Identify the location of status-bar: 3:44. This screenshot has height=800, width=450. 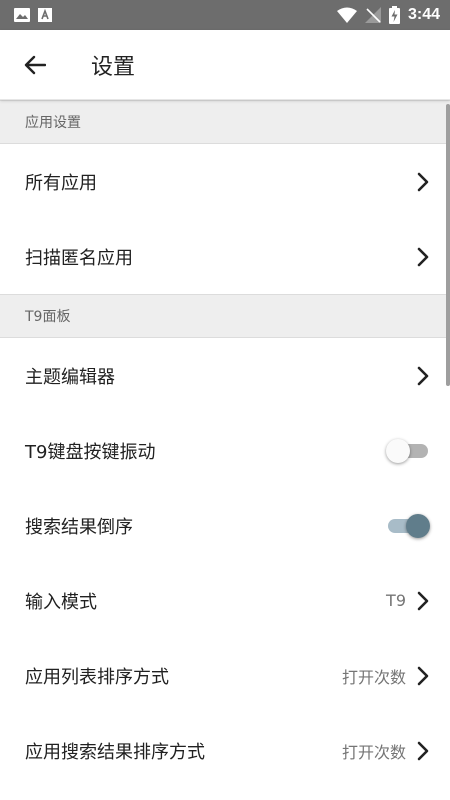
(225, 15).